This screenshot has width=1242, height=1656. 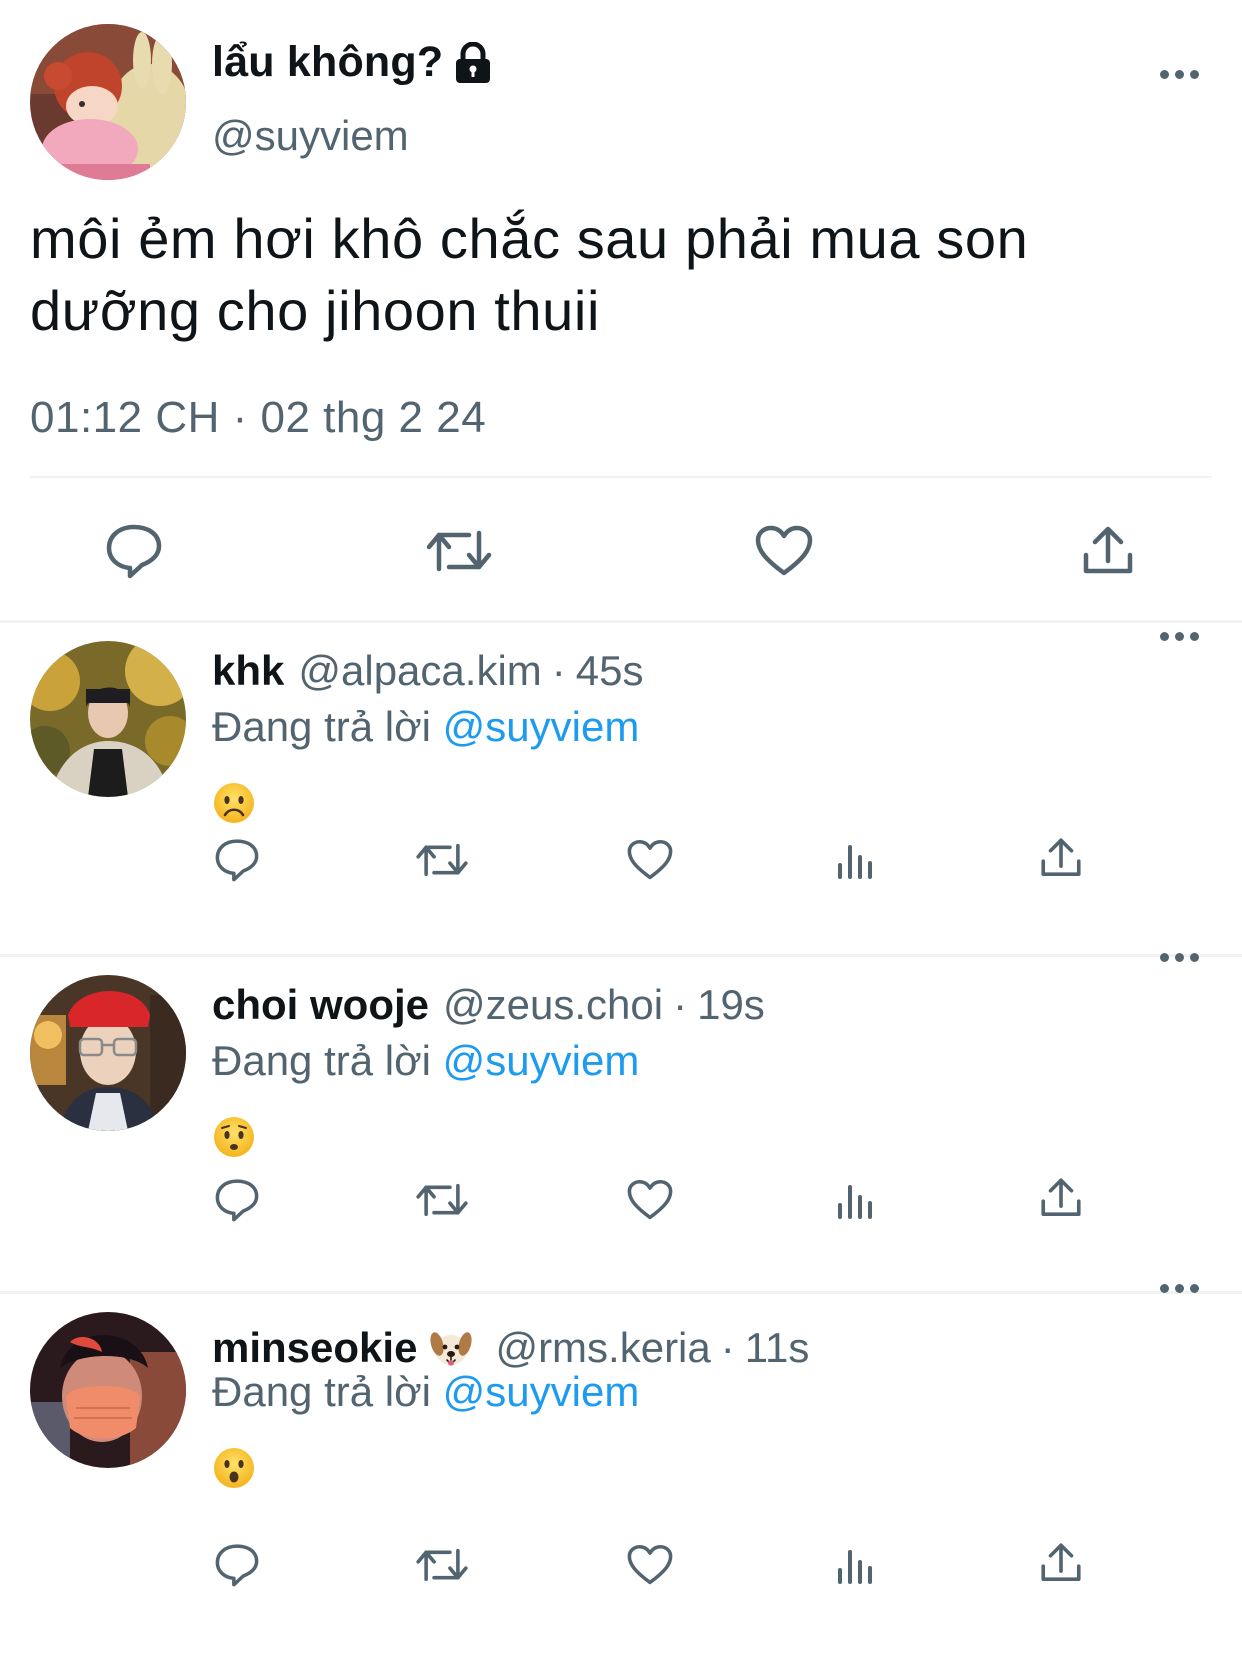 I want to click on reply-header: minseokie @rms.keria · 11s, so click(x=510, y=1345).